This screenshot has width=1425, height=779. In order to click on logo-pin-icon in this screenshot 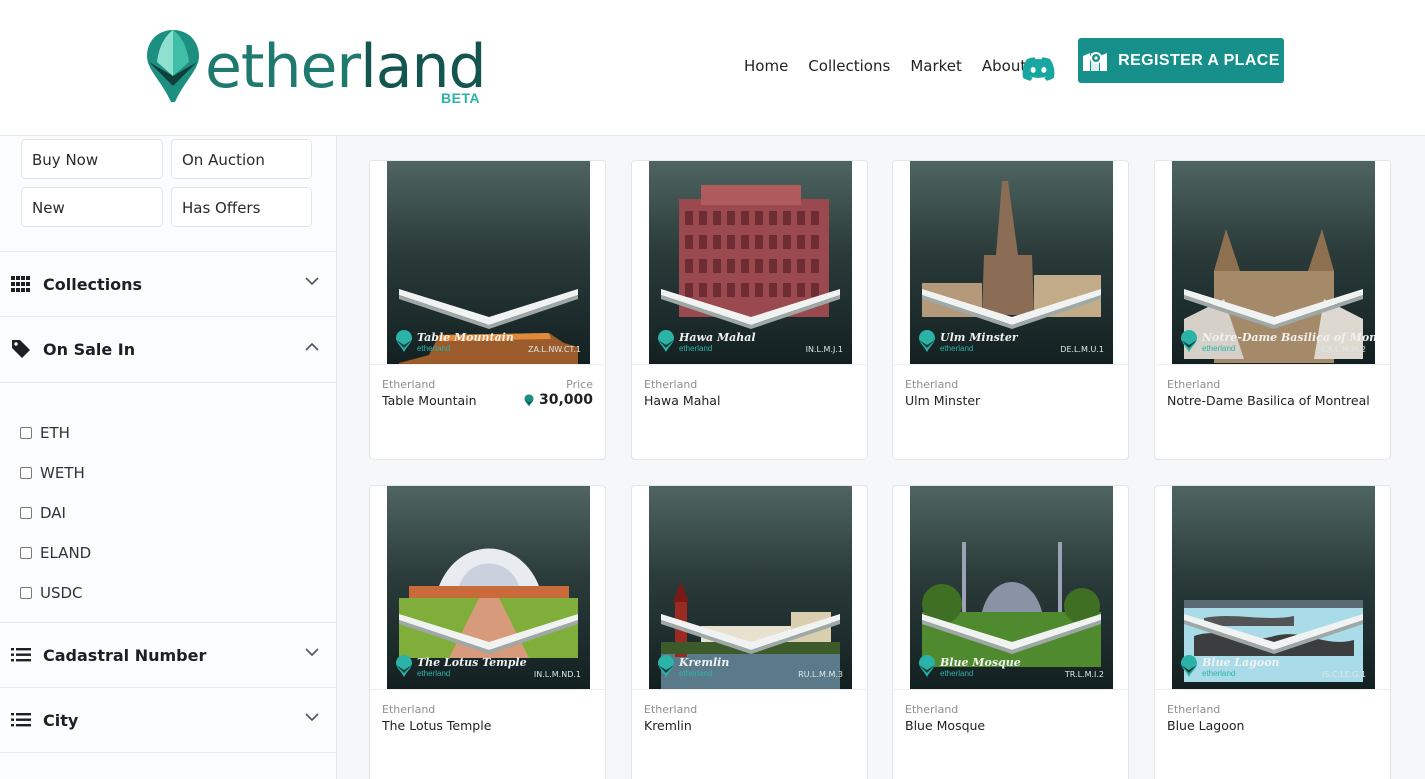, I will do `click(173, 66)`.